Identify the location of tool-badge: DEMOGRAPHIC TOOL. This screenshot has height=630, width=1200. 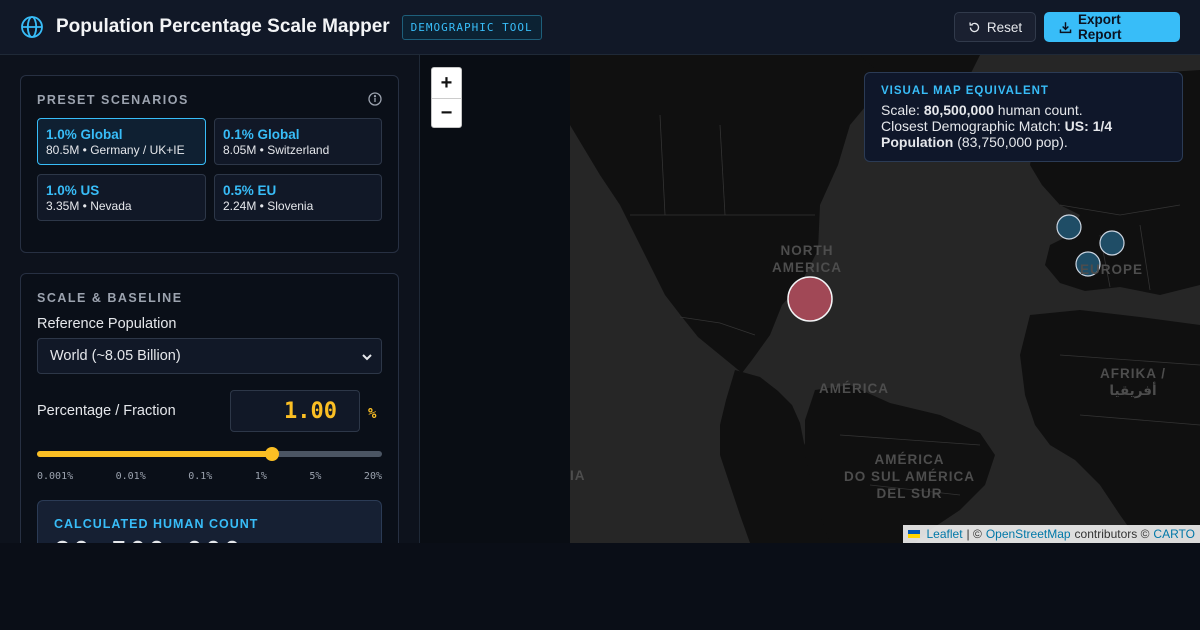
(471, 27).